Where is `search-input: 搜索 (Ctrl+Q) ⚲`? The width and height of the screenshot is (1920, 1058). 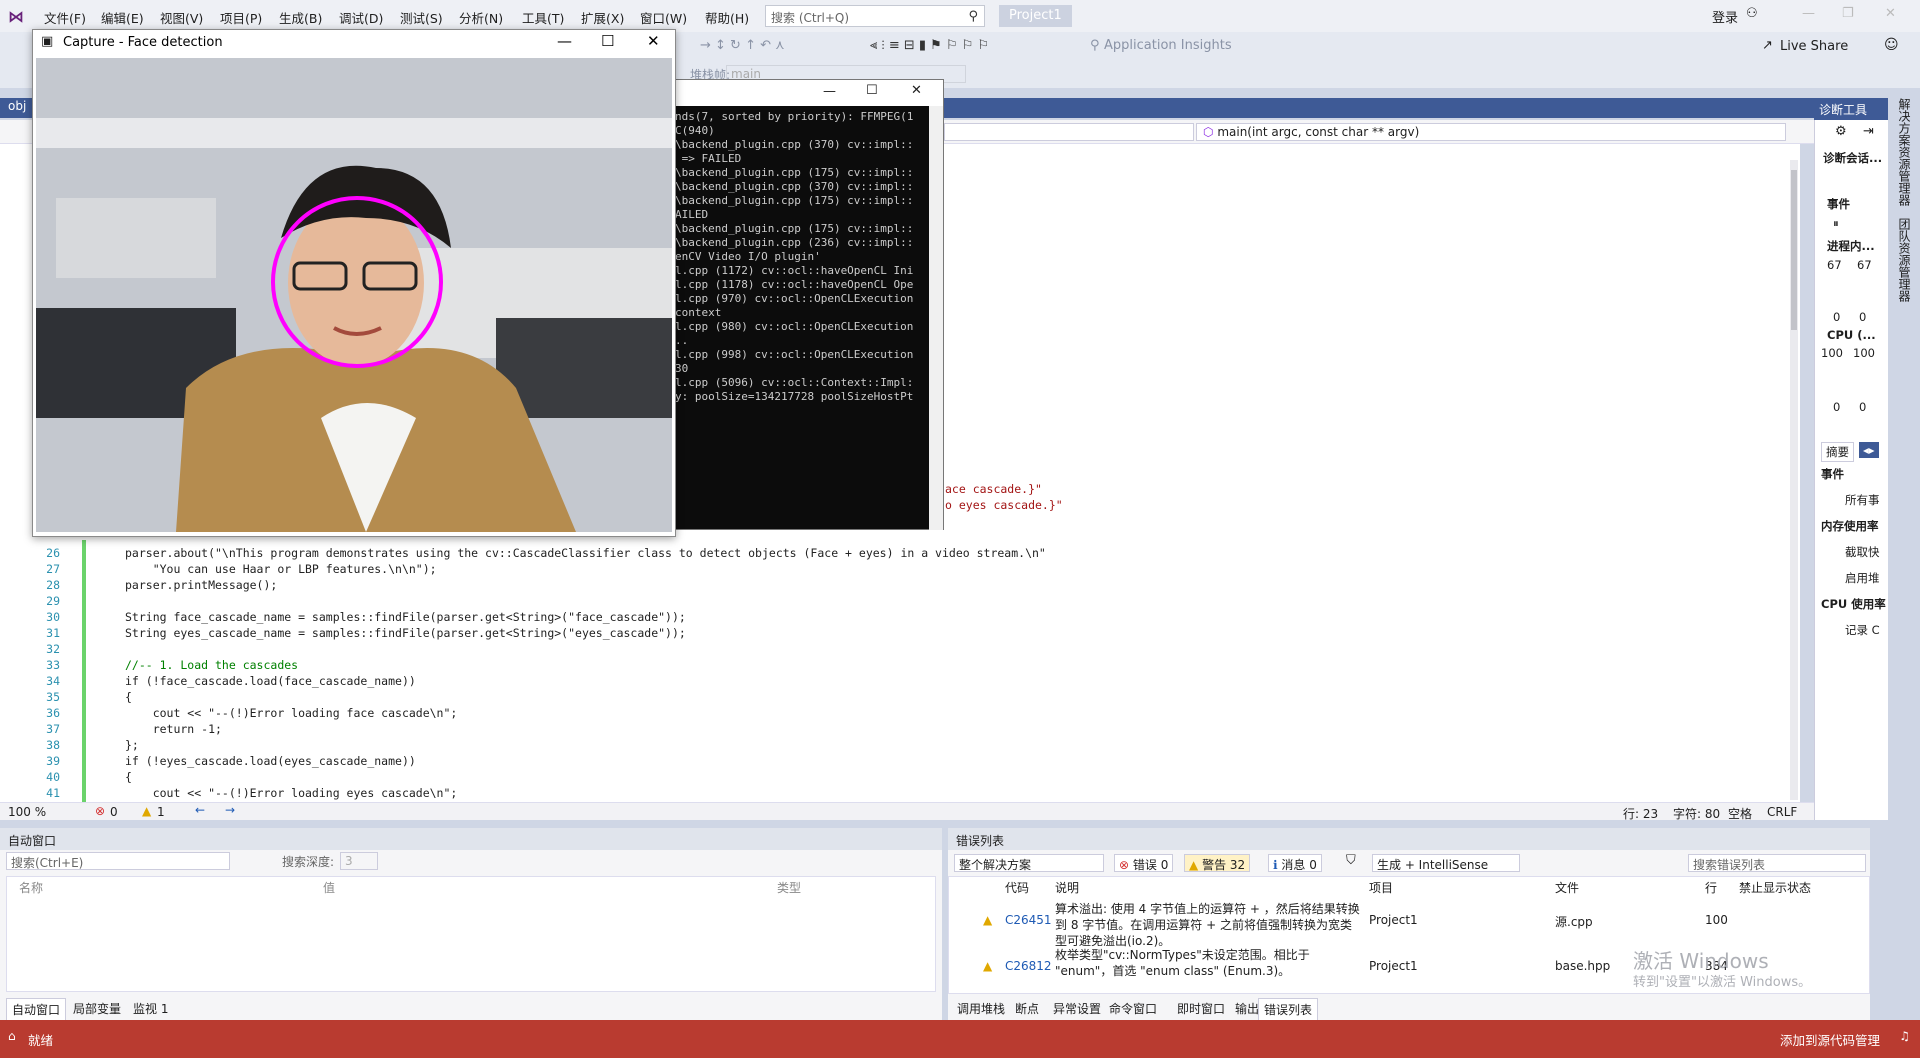
search-input: 搜索 (Ctrl+Q) ⚲ is located at coordinates (875, 16).